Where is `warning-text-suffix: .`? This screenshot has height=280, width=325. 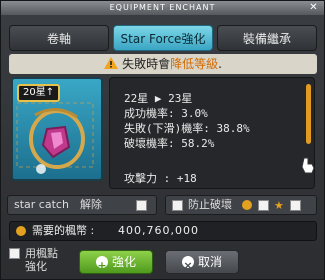 warning-text-suffix: . is located at coordinates (220, 64).